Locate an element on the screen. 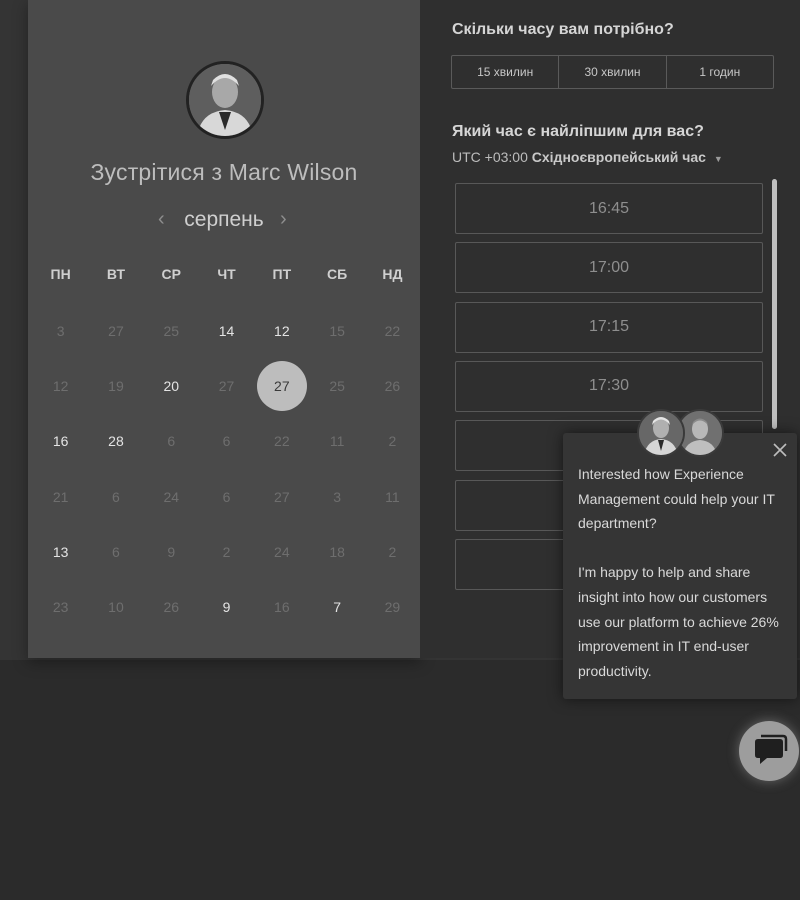 This screenshot has width=800, height=900. calendar-day: 28 is located at coordinates (115, 441).